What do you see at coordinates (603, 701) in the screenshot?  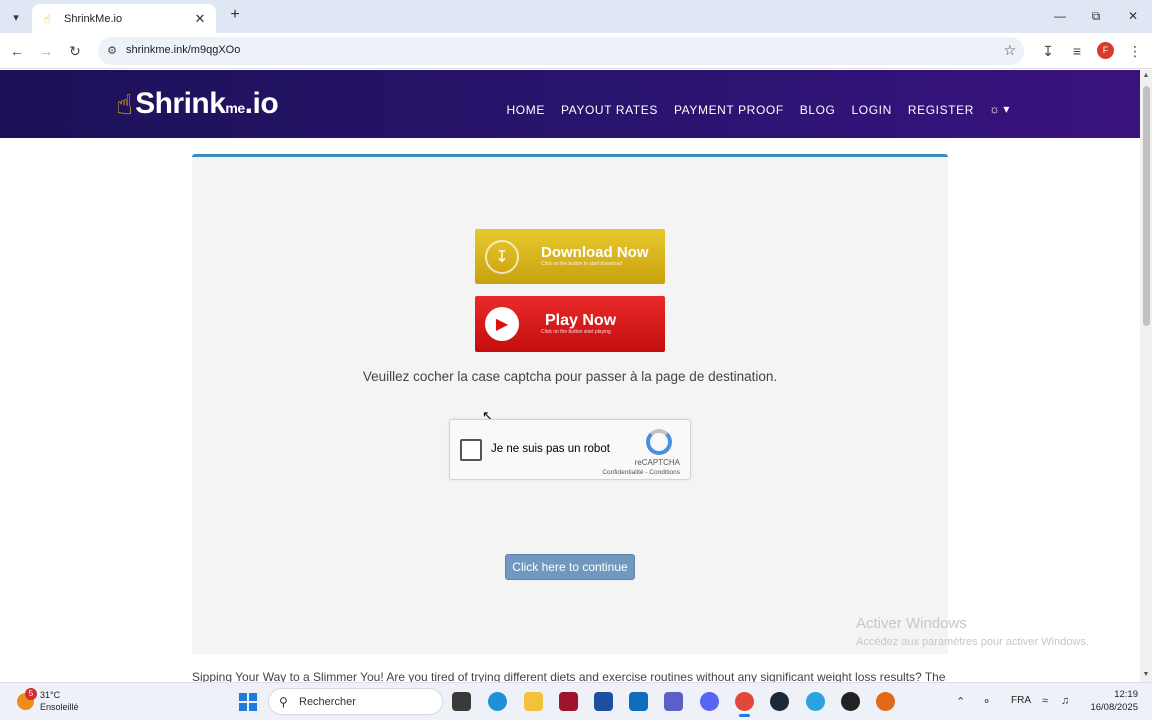 I see `store-icon` at bounding box center [603, 701].